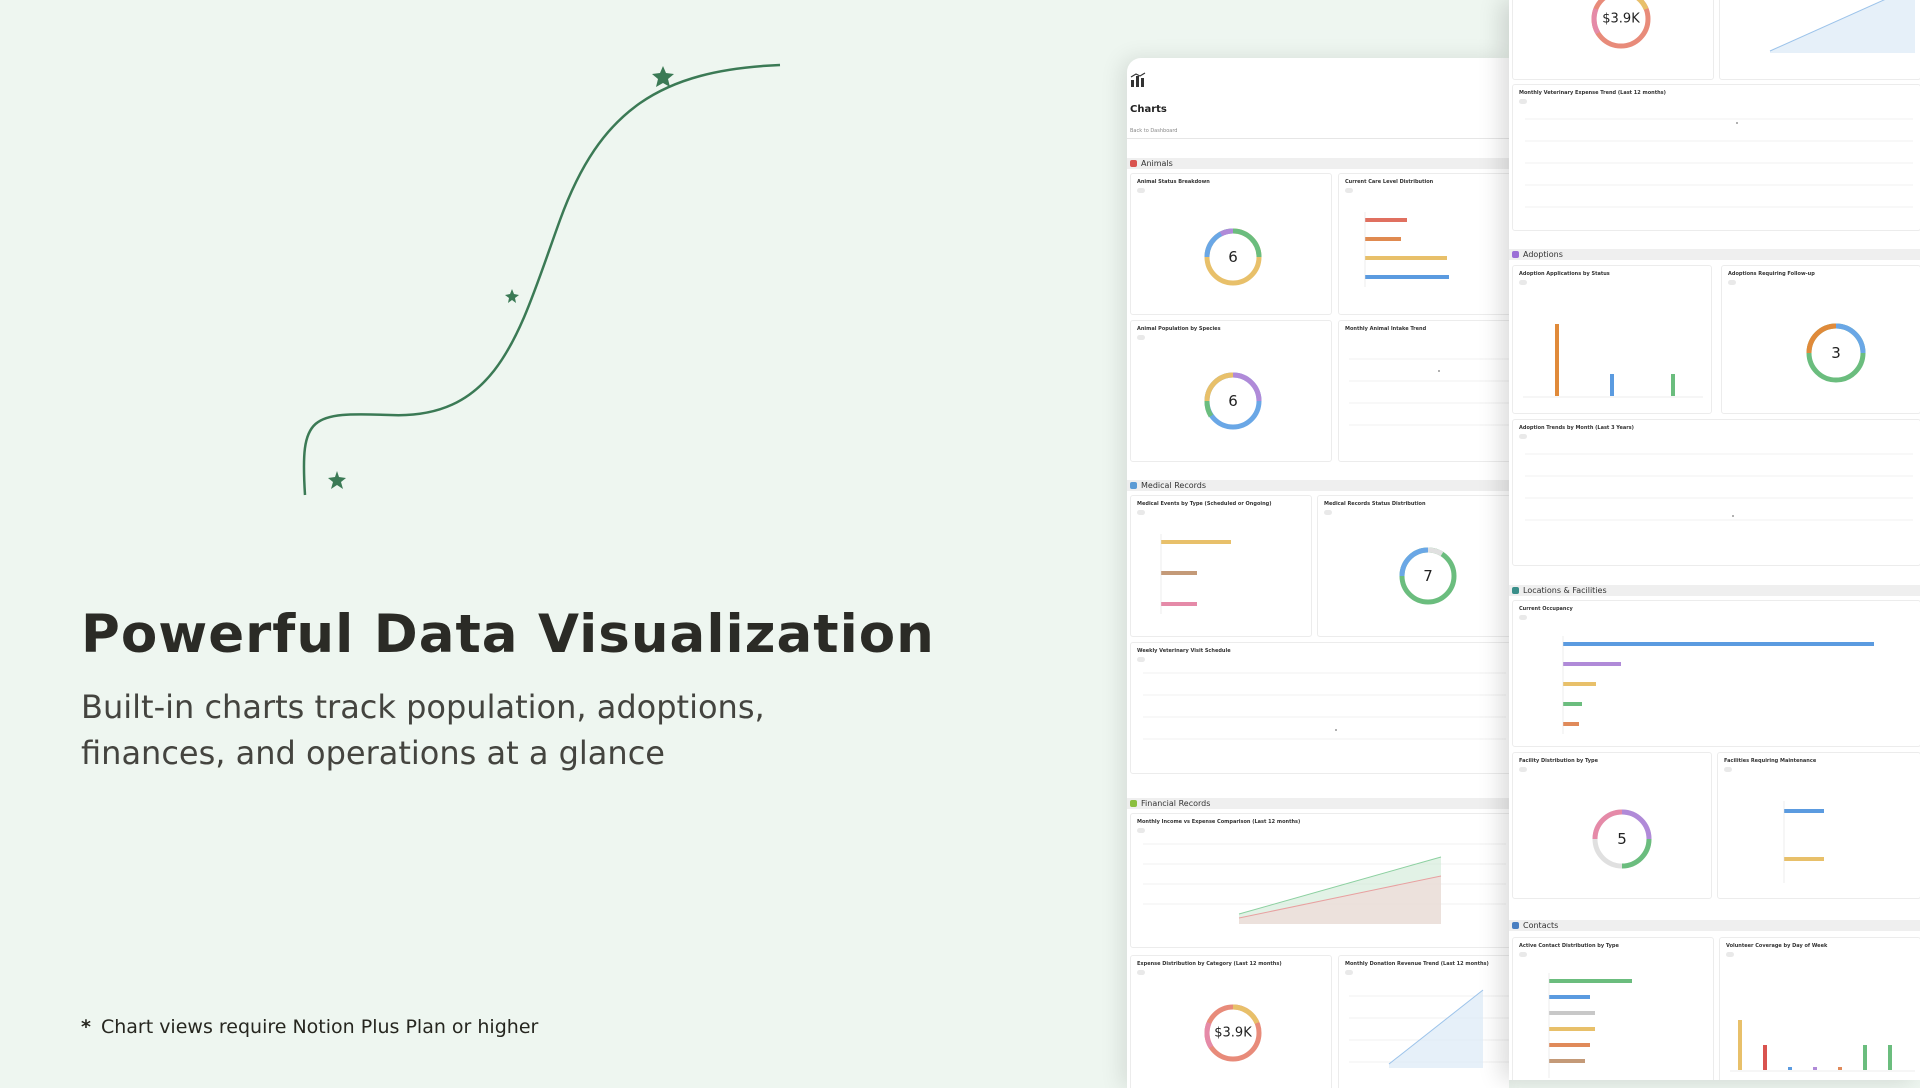  I want to click on chart-icon, so click(1138, 79).